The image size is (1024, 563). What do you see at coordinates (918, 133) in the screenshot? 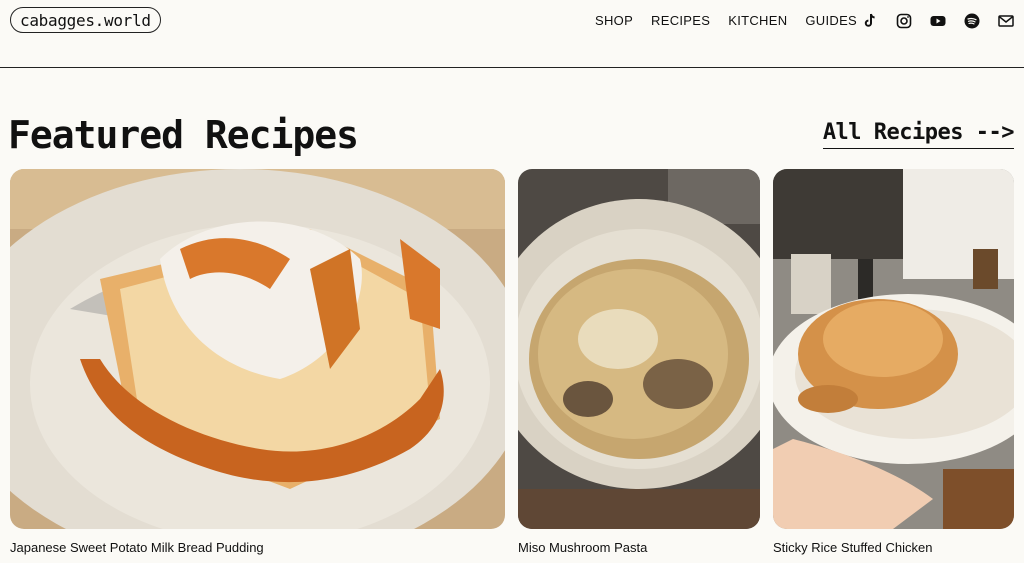
I see `all-recipes-link: All Recipes -->` at bounding box center [918, 133].